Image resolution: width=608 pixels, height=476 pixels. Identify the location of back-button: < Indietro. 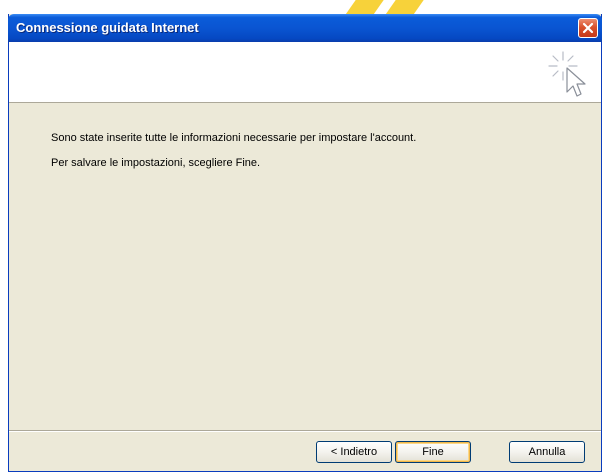
(354, 452).